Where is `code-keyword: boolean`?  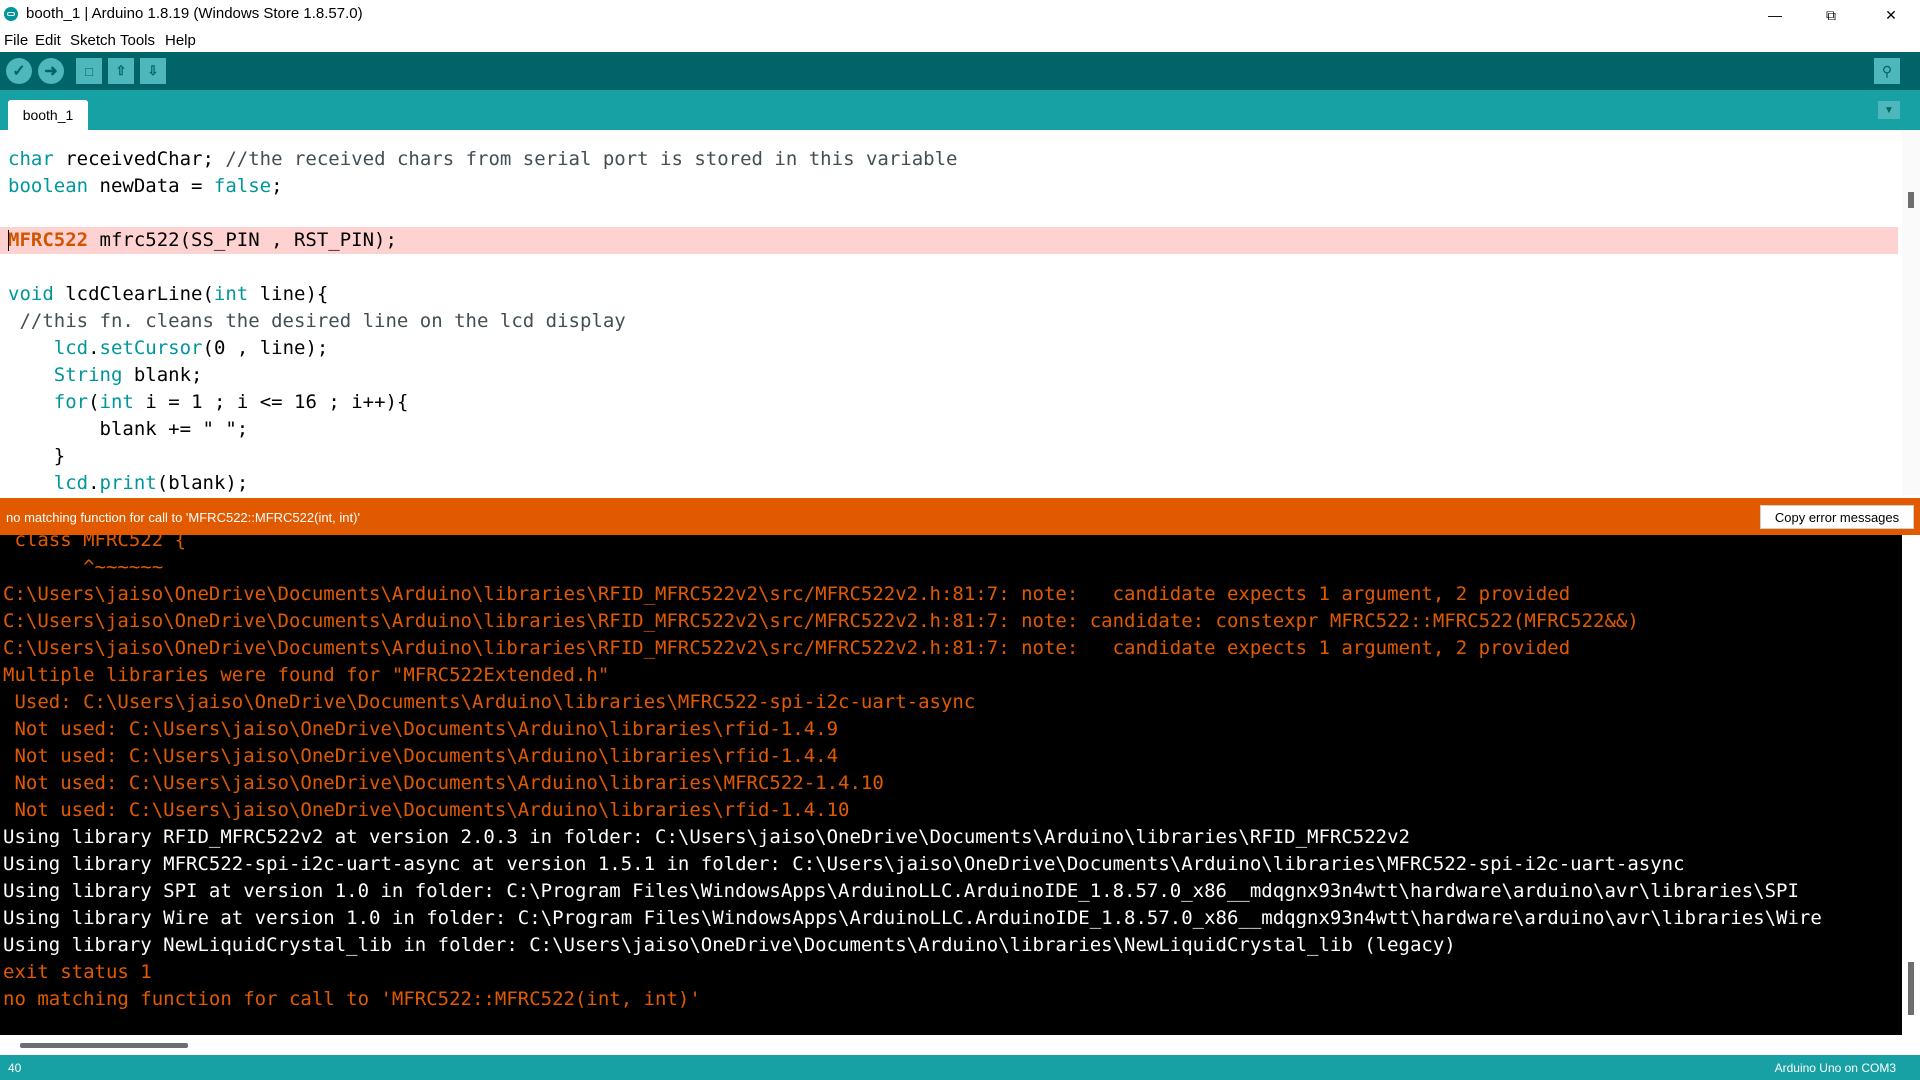
code-keyword: boolean is located at coordinates (48, 186).